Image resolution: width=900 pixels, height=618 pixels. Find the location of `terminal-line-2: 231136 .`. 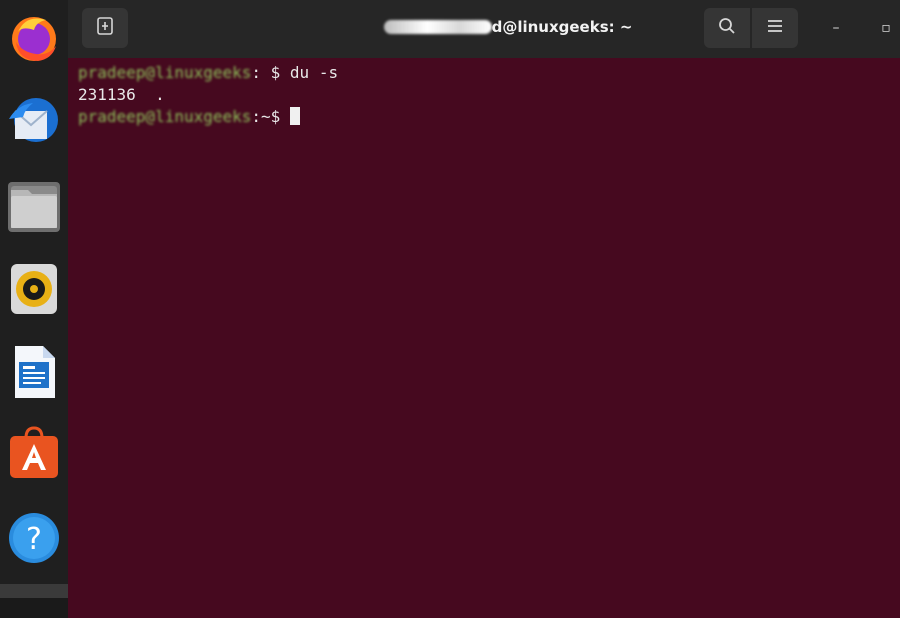

terminal-line-2: 231136 . is located at coordinates (483, 95).